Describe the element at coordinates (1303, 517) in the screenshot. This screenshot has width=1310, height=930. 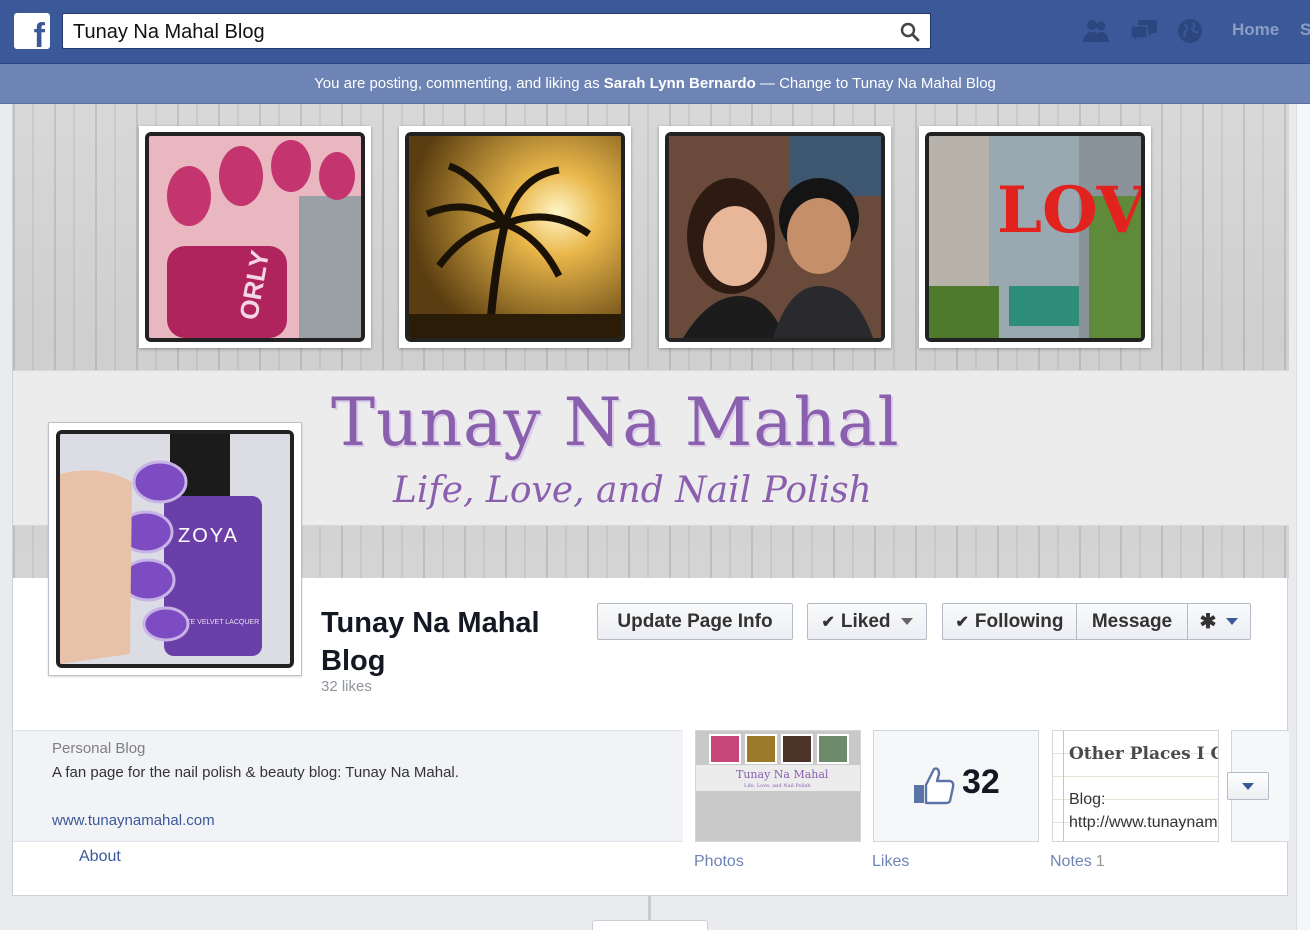
I see `right-sidebar-cutoff` at that location.